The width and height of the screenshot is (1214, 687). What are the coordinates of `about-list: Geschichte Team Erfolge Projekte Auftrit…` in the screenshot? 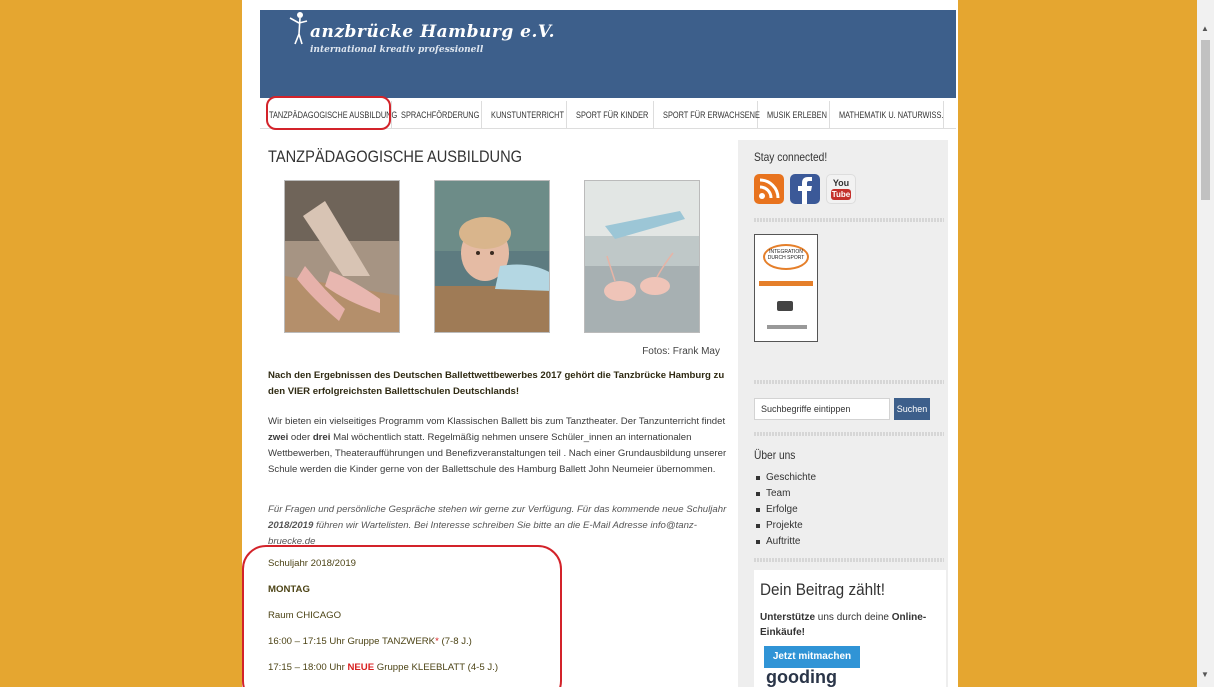 It's located at (785, 510).